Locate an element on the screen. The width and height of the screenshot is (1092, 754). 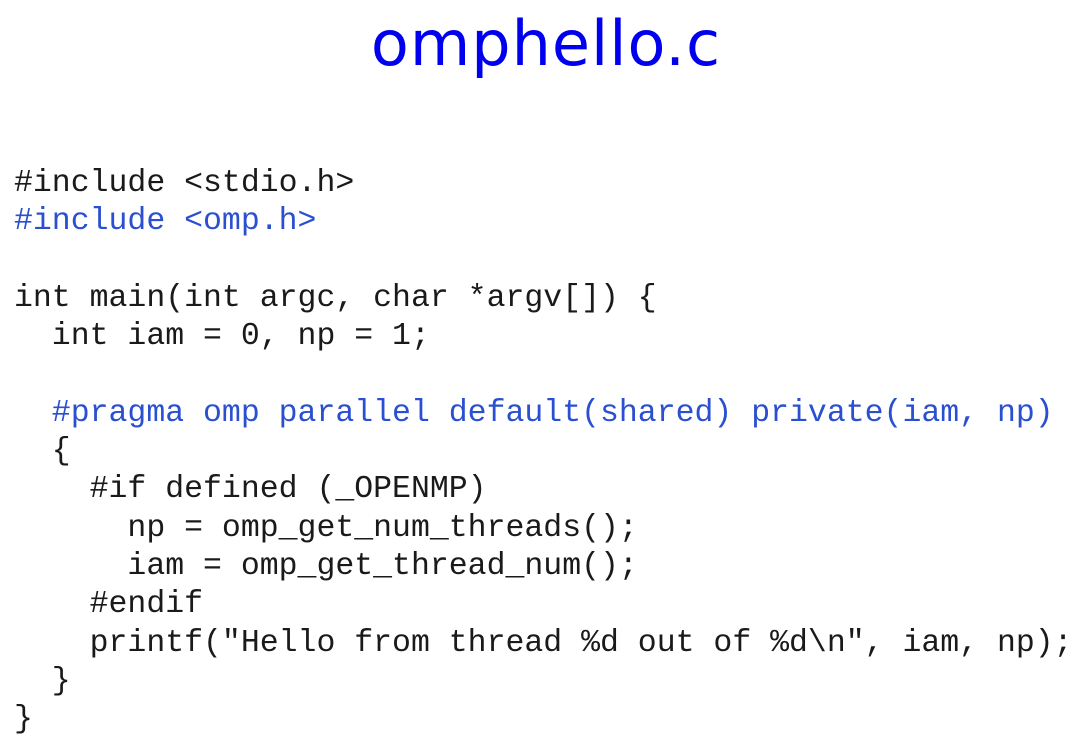
code-line-include-omp: #include <omp.h> is located at coordinates (165, 222).